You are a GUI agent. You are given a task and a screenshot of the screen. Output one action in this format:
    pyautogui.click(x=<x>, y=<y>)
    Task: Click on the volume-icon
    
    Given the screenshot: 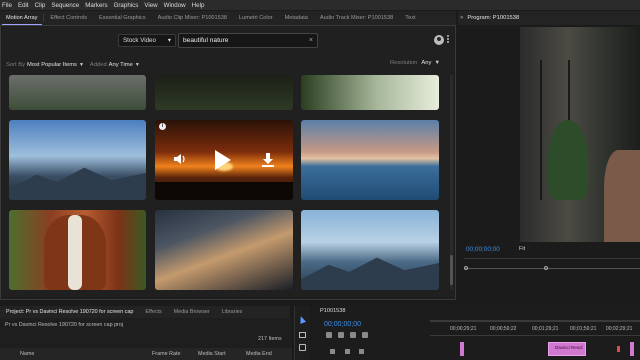 What is the action you would take?
    pyautogui.click(x=180, y=159)
    